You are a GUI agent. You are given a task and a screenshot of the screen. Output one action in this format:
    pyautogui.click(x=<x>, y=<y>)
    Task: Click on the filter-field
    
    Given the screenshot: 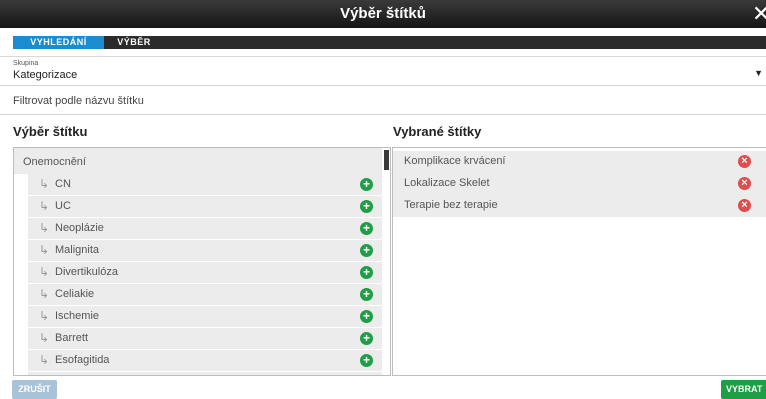 What is the action you would take?
    pyautogui.click(x=383, y=100)
    